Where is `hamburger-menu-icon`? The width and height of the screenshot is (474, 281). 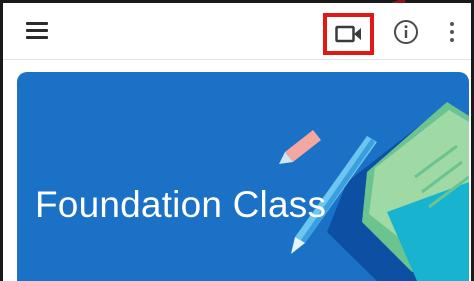
hamburger-menu-icon is located at coordinates (37, 31).